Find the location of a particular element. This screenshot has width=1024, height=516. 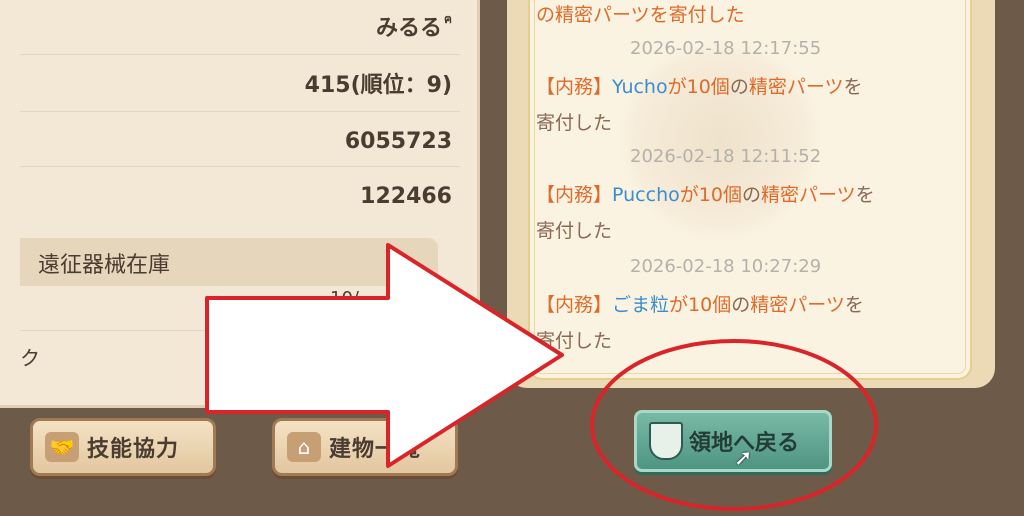

log-entry-1-tail: 寄付した is located at coordinates (574, 123).